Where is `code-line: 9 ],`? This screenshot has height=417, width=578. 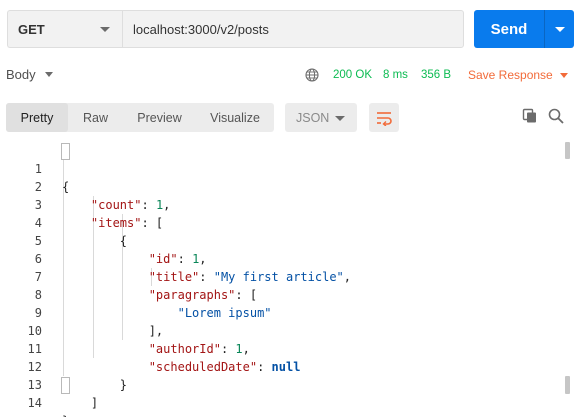 code-line: 9 ], is located at coordinates (81, 312).